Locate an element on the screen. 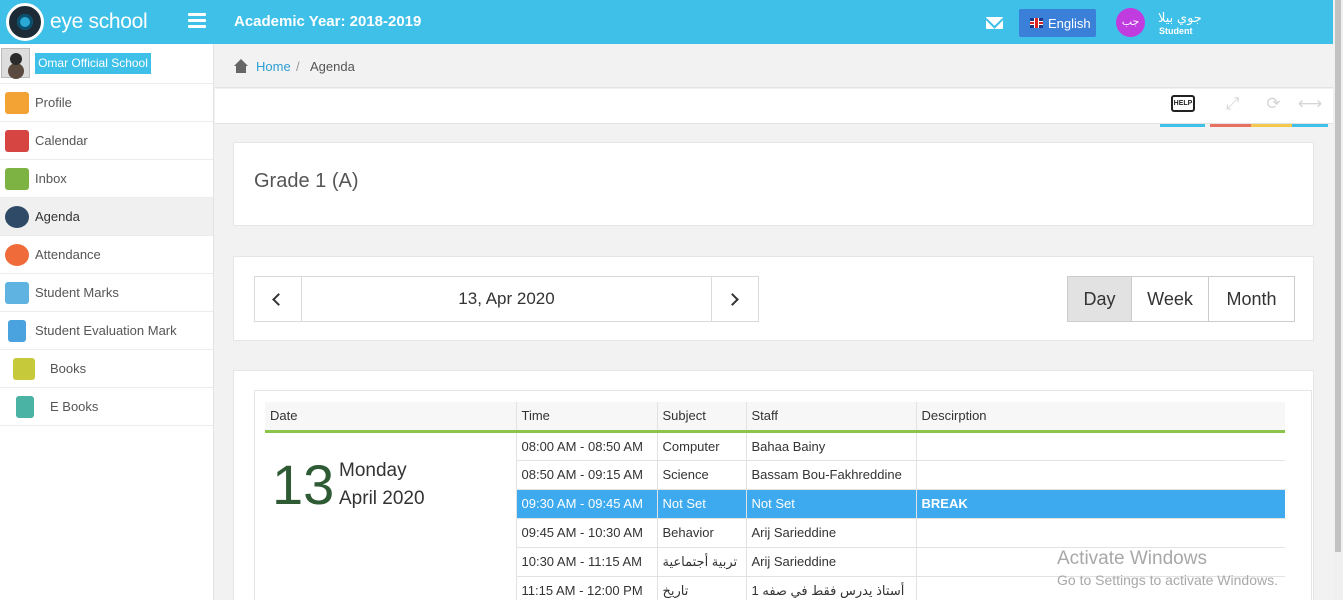 The image size is (1343, 600). date-navigation-panel: 13, Apr 2020 Day Week Month is located at coordinates (773, 298).